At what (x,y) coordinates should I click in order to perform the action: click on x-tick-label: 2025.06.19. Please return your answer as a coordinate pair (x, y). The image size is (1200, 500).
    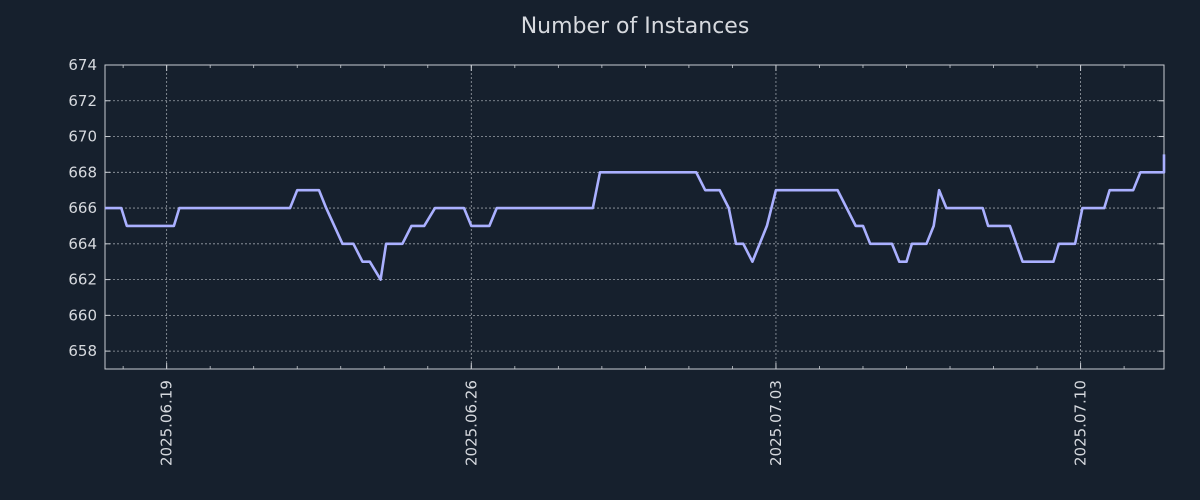
    Looking at the image, I should click on (167, 423).